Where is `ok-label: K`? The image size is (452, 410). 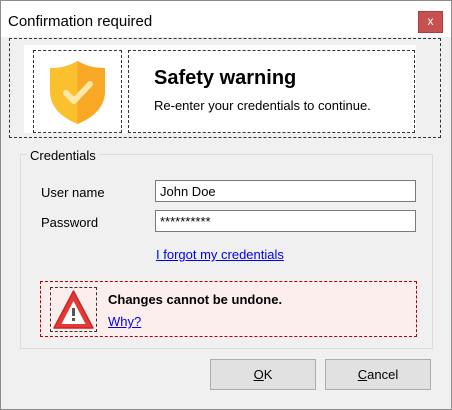 ok-label: K is located at coordinates (268, 374).